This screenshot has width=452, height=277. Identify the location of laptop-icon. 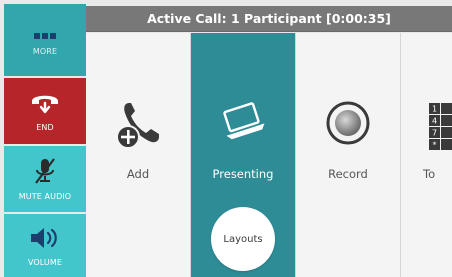
(243, 124).